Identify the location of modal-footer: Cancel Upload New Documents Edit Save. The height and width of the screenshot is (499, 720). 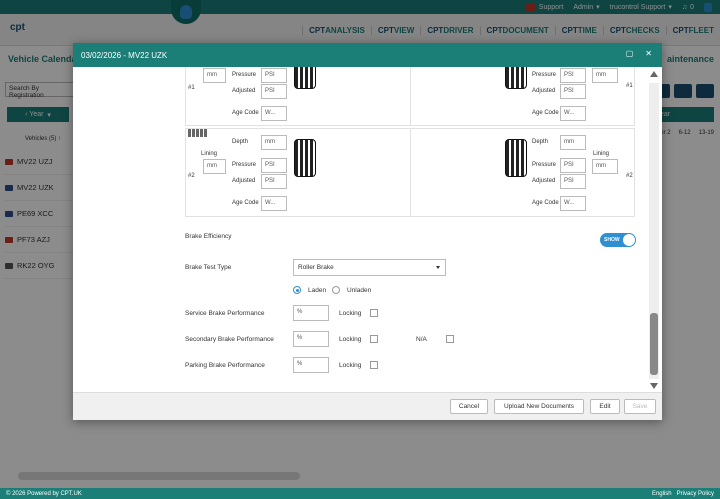
(367, 406).